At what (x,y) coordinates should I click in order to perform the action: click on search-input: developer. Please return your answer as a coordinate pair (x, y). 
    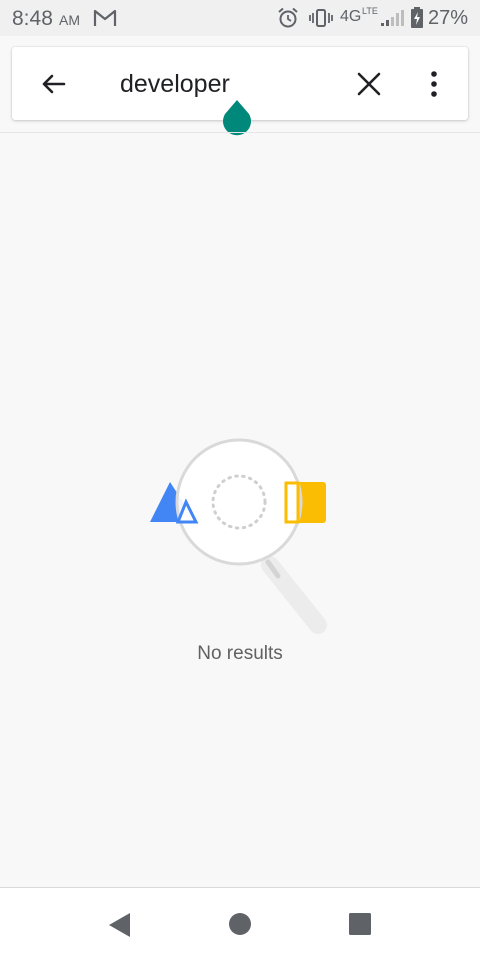
    Looking at the image, I should click on (230, 84).